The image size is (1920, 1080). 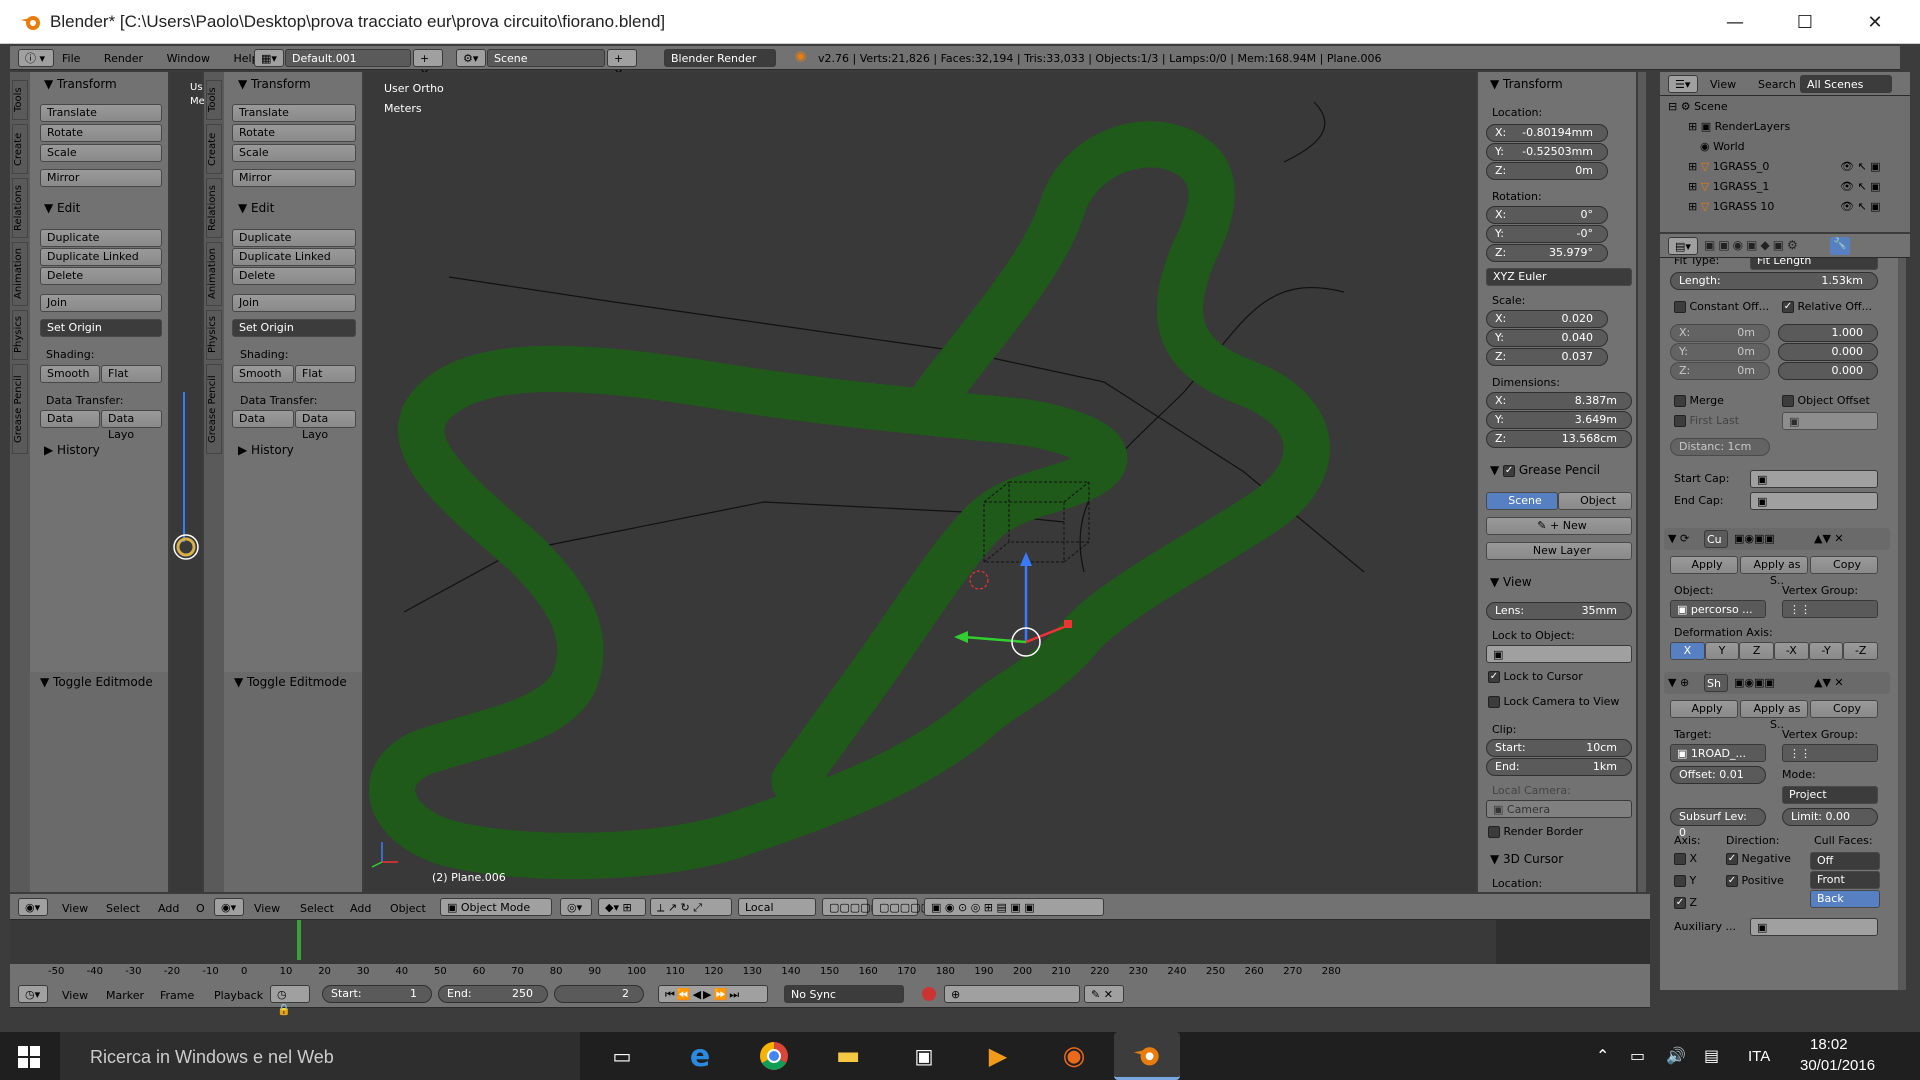 I want to click on duplicate-linked-button: Duplicate Linked, so click(x=101, y=257).